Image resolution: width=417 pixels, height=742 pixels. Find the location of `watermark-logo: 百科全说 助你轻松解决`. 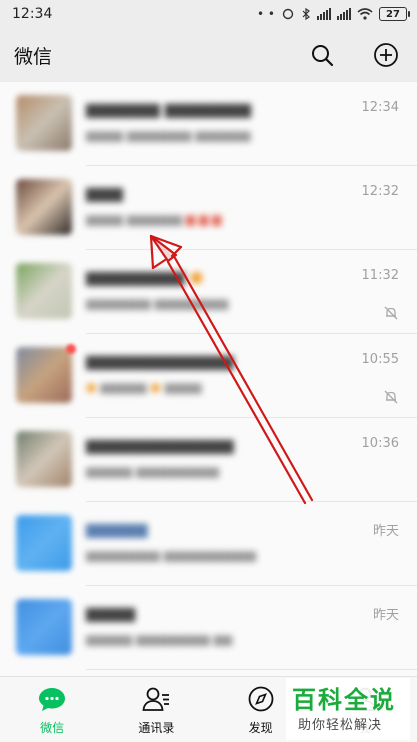

watermark-logo: 百科全说 助你轻松解决 is located at coordinates (348, 709).